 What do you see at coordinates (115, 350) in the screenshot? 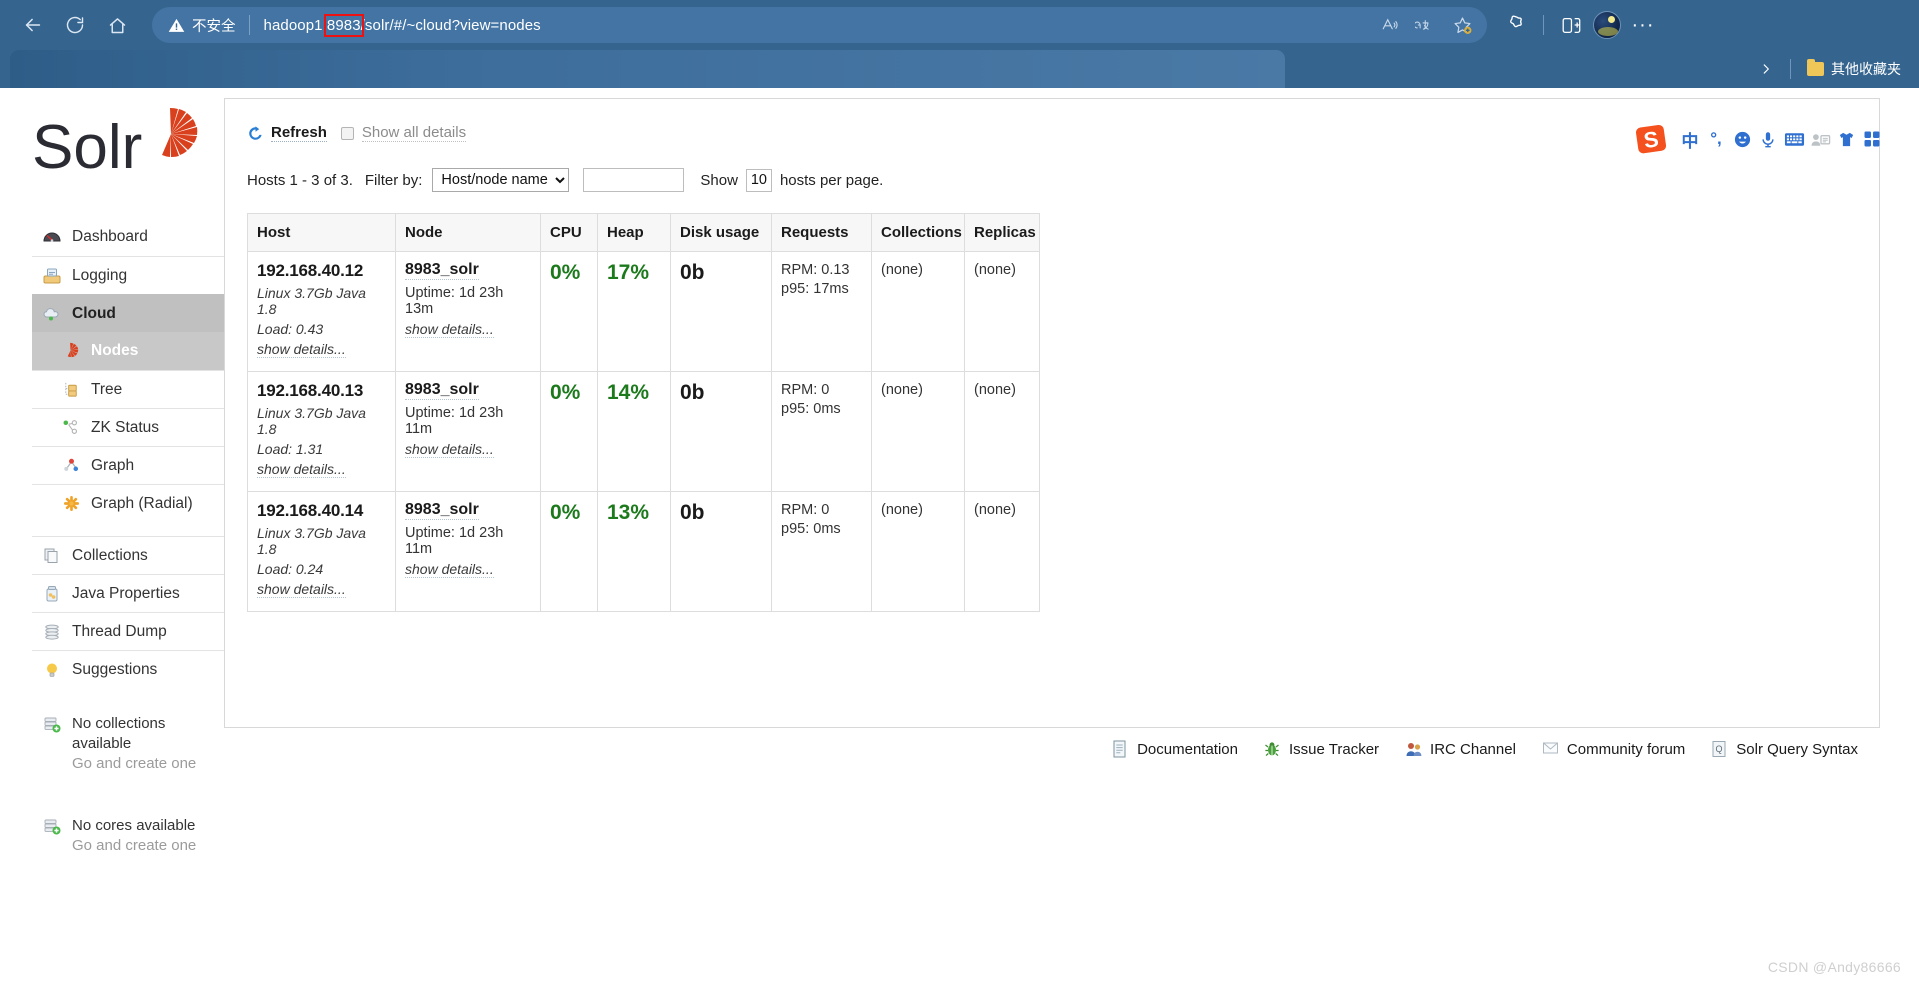
I see `sidebar-label-nodes: Nodes` at bounding box center [115, 350].